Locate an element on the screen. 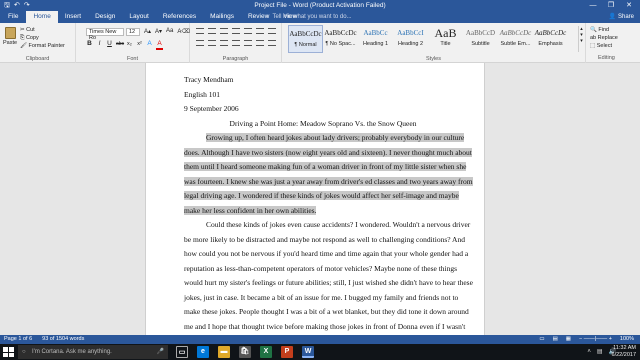  show-marks-icon is located at coordinates (272, 31).